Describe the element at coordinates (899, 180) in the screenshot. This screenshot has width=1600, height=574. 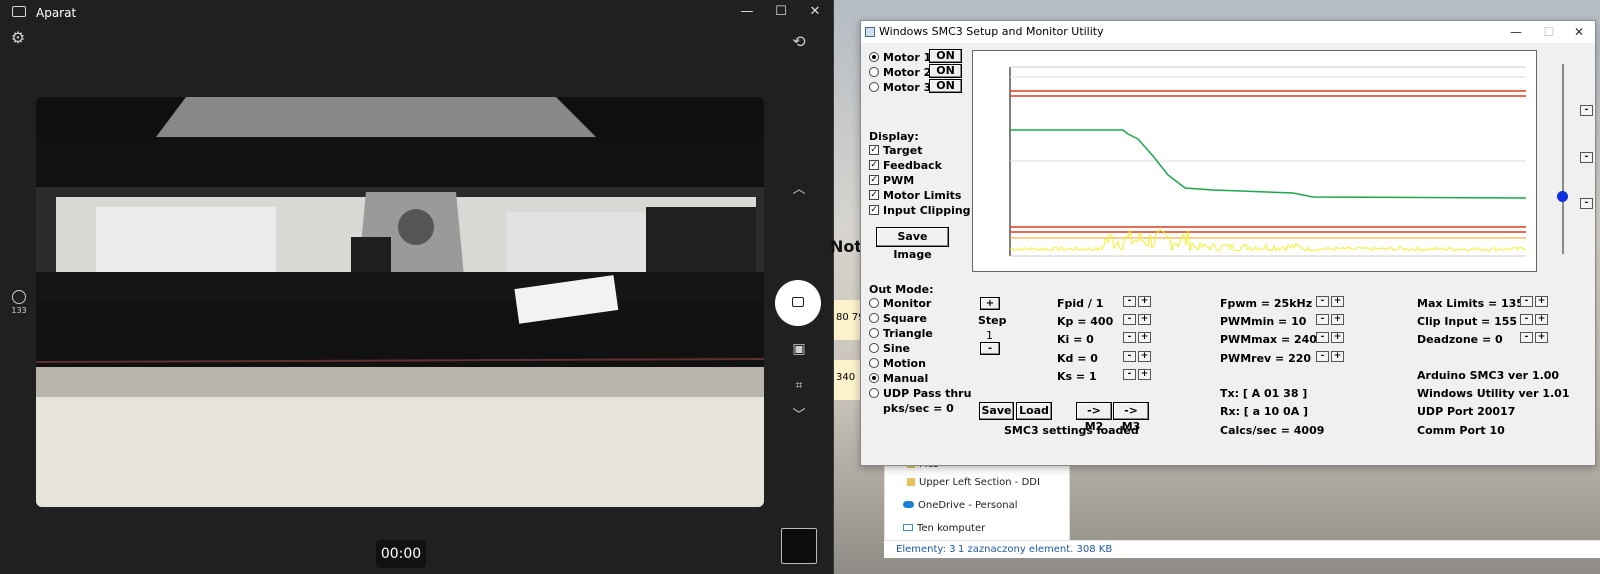
I see `pwm-label: PWM` at that location.